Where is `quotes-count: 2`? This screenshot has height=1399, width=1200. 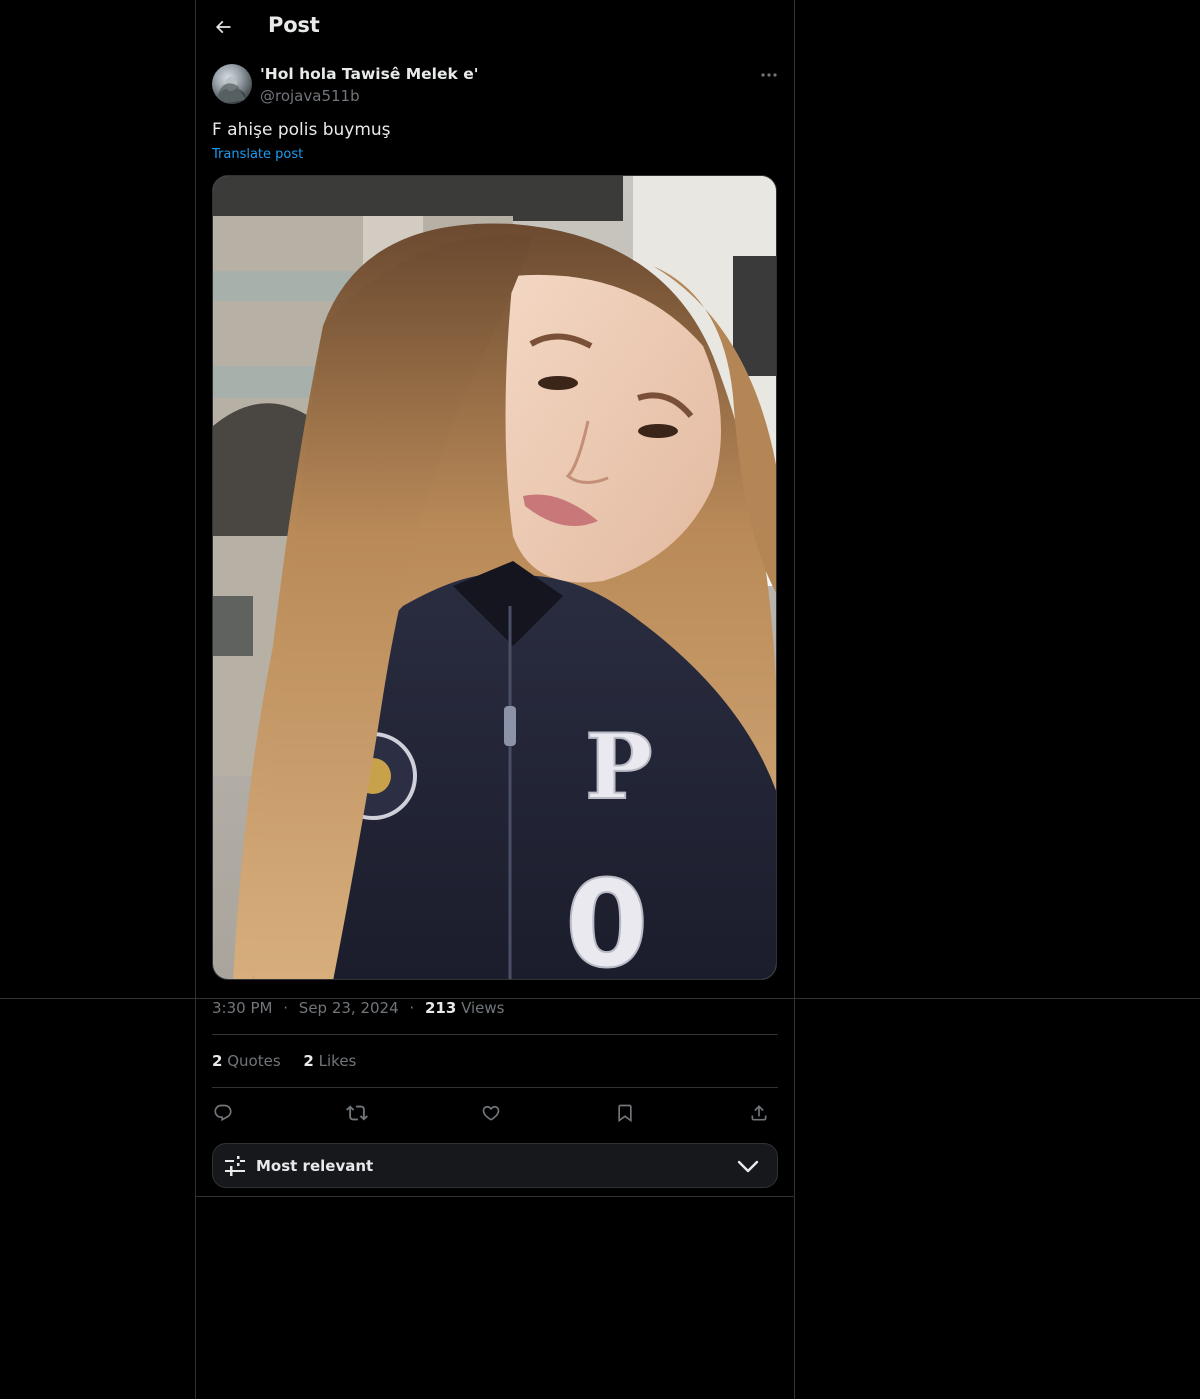
quotes-count: 2 is located at coordinates (217, 1061).